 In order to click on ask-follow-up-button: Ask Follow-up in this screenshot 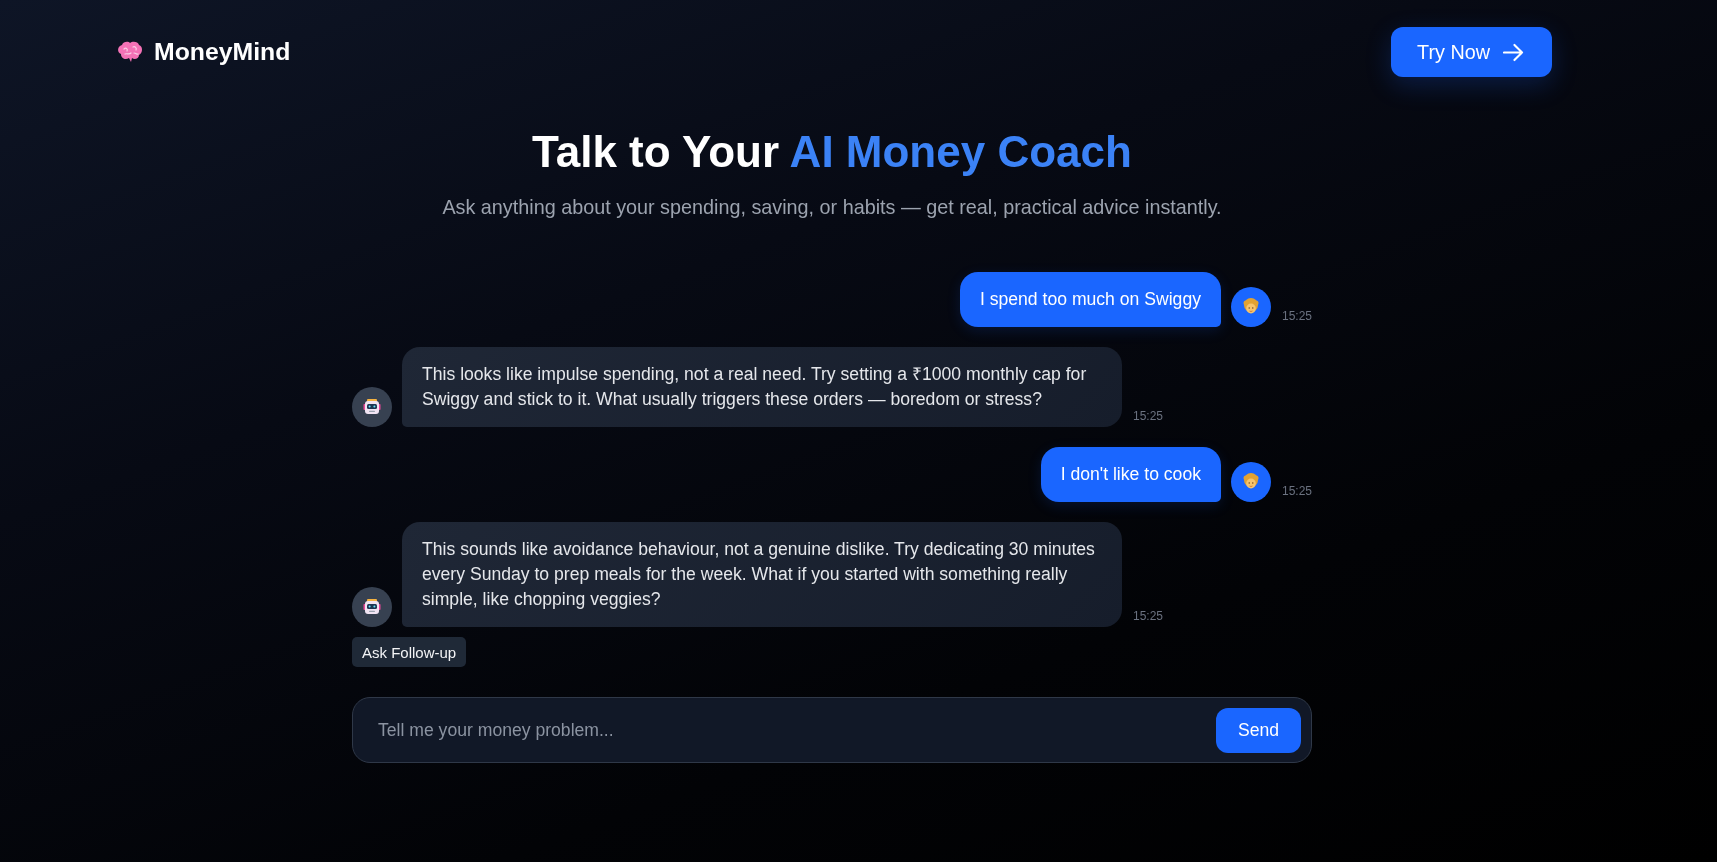, I will do `click(409, 652)`.